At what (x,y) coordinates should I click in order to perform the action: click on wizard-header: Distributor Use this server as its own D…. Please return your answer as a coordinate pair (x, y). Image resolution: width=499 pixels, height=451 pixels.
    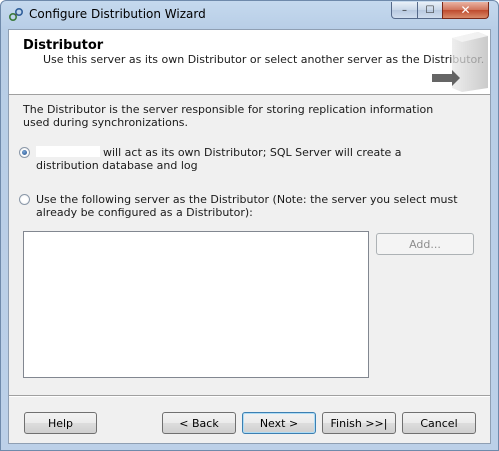
    Looking at the image, I should click on (249, 62).